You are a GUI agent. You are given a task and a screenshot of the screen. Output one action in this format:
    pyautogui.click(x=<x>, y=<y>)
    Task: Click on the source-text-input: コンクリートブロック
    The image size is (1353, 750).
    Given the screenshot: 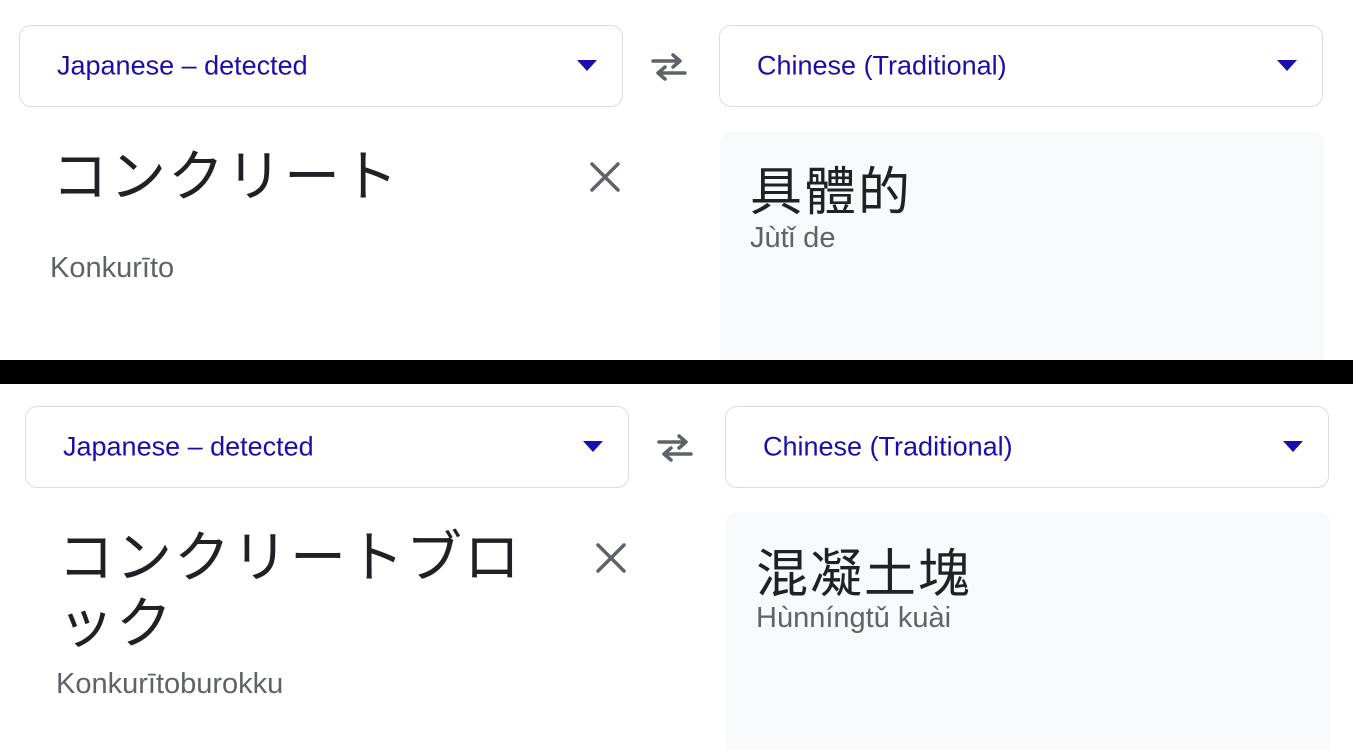 What is the action you would take?
    pyautogui.click(x=310, y=592)
    